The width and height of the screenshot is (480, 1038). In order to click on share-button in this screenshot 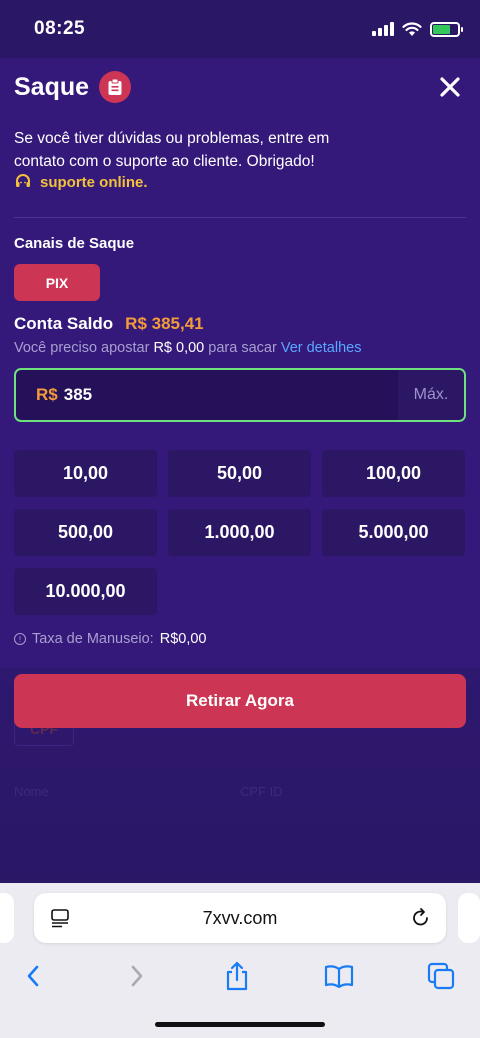, I will do `click(237, 976)`.